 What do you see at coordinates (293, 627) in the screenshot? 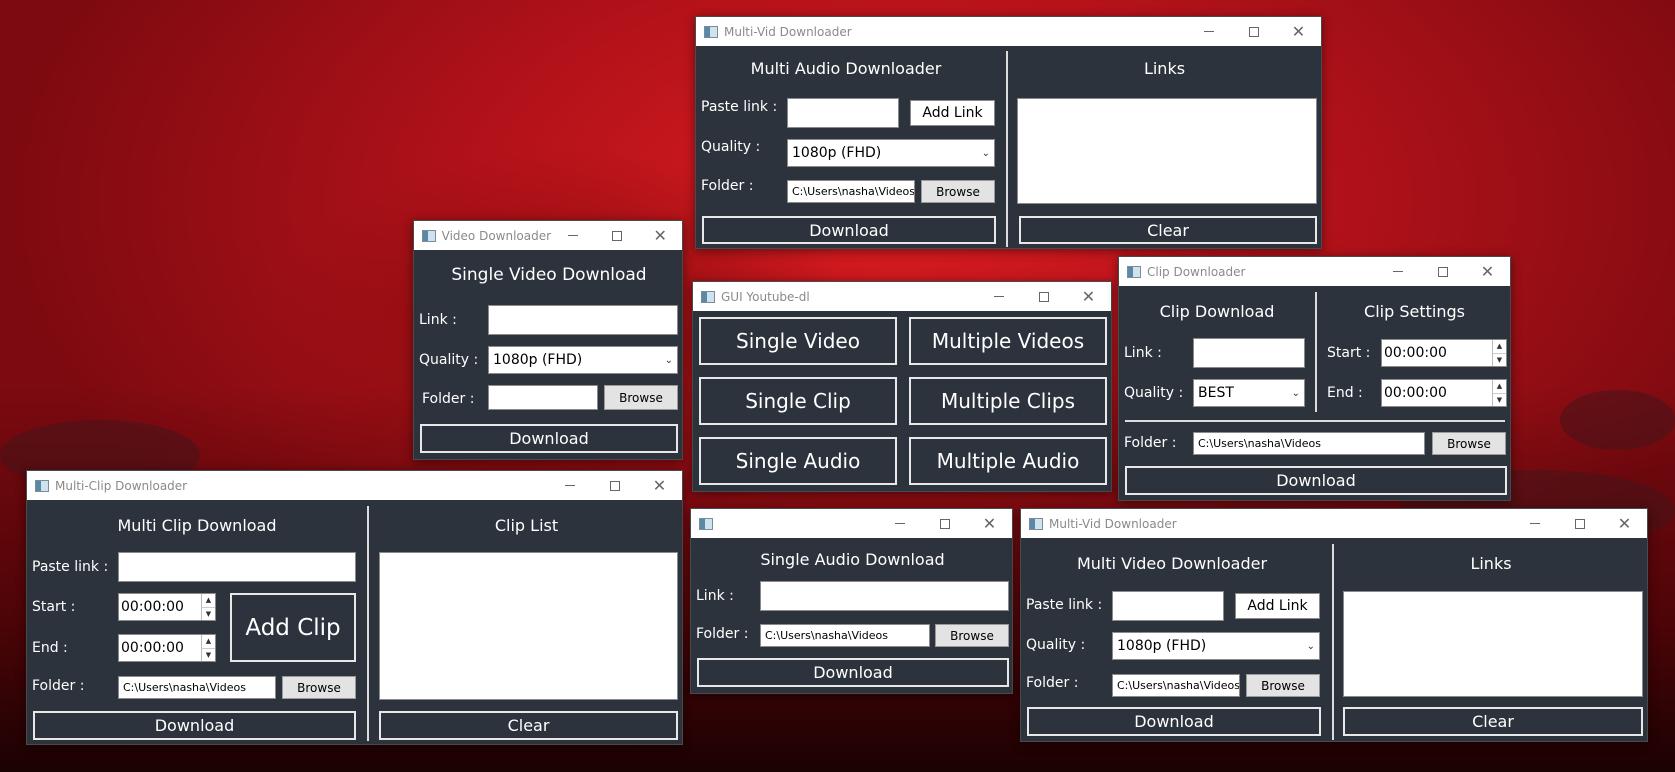
I see `add-clip-button: Add Clip` at bounding box center [293, 627].